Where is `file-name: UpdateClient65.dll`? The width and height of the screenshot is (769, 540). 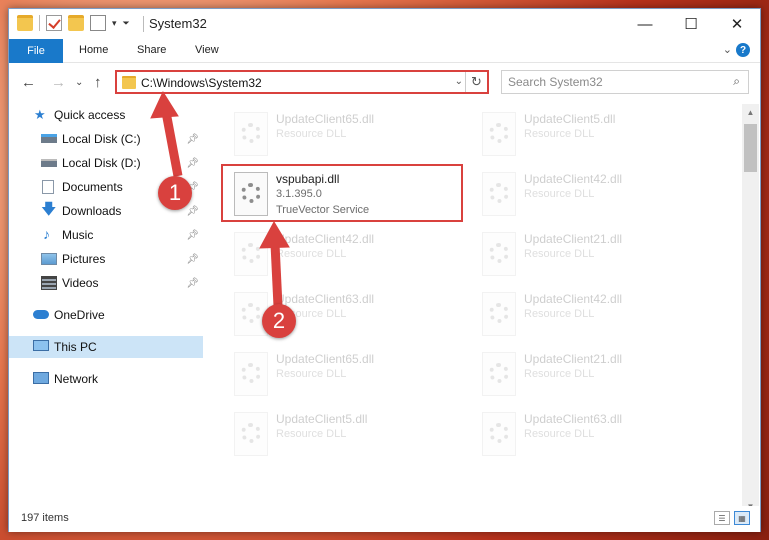 file-name: UpdateClient65.dll is located at coordinates (325, 119).